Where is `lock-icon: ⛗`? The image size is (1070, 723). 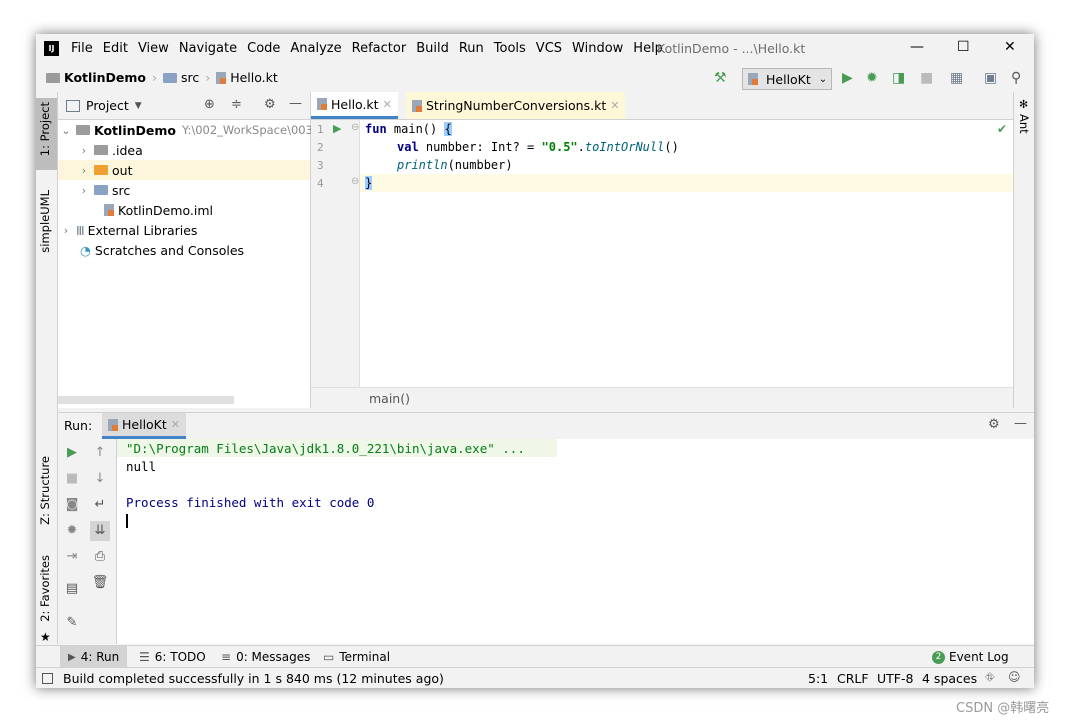
lock-icon: ⛗ is located at coordinates (990, 677).